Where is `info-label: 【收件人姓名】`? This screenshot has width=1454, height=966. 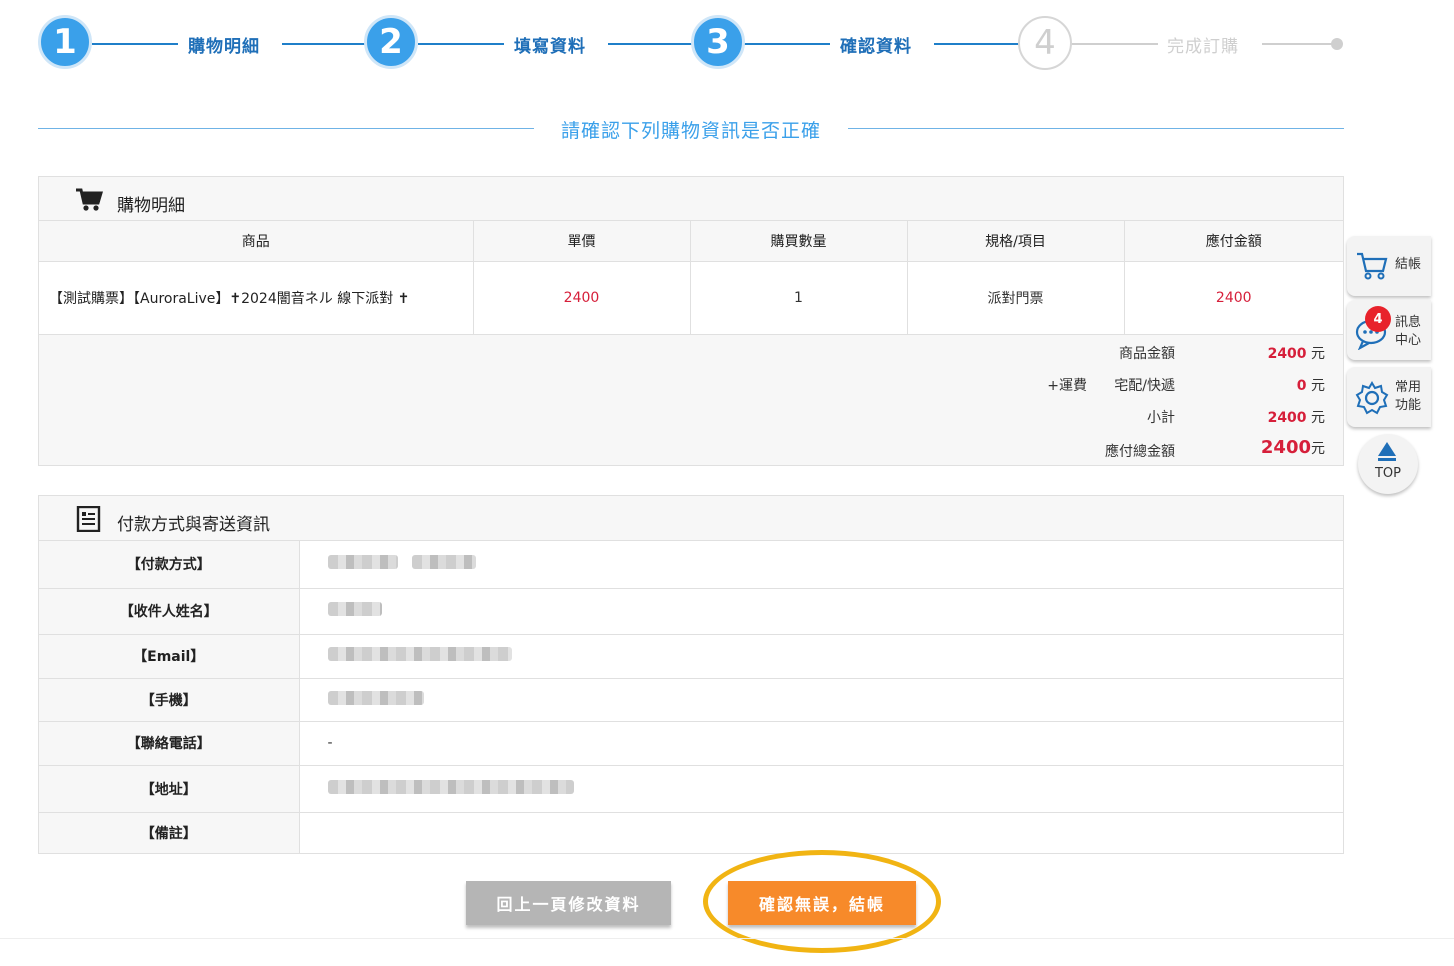 info-label: 【收件人姓名】 is located at coordinates (169, 611).